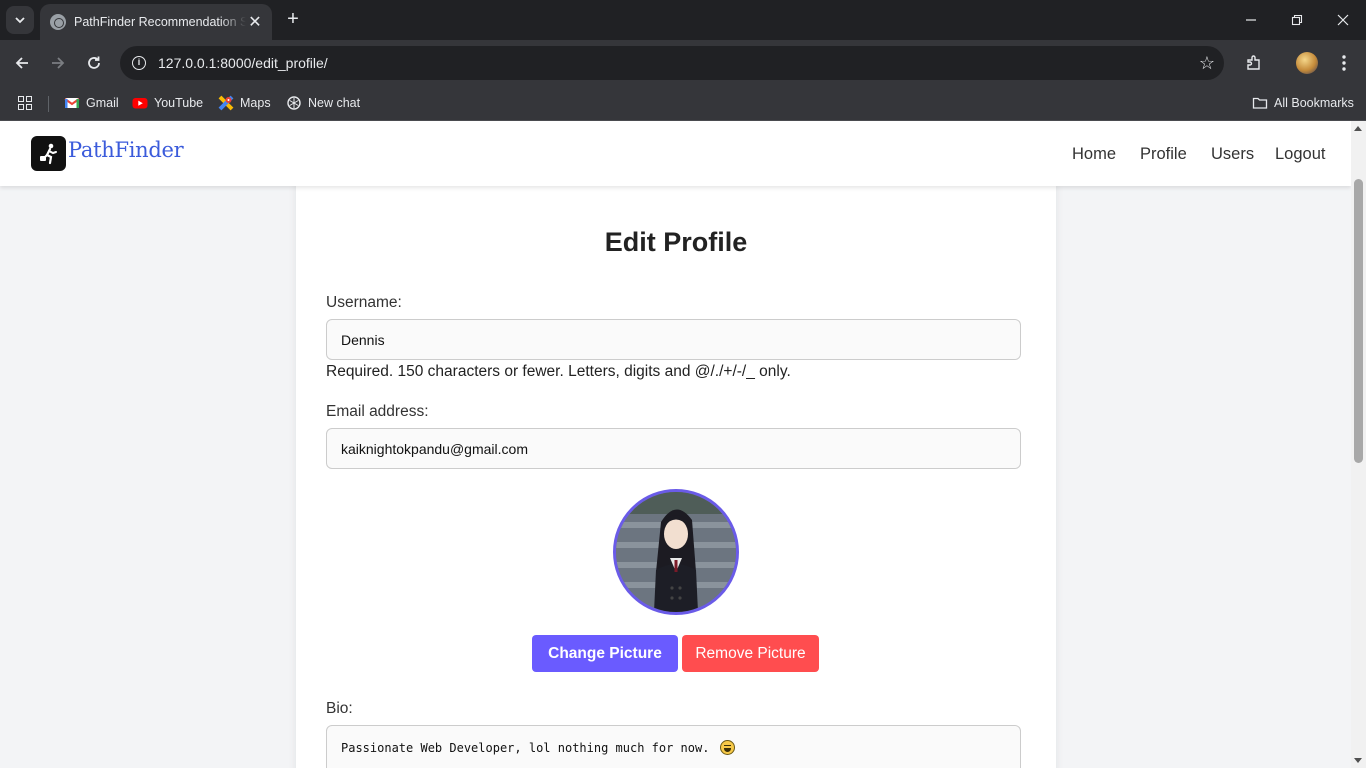 The image size is (1366, 768). I want to click on nav-users: Users, so click(1232, 154).